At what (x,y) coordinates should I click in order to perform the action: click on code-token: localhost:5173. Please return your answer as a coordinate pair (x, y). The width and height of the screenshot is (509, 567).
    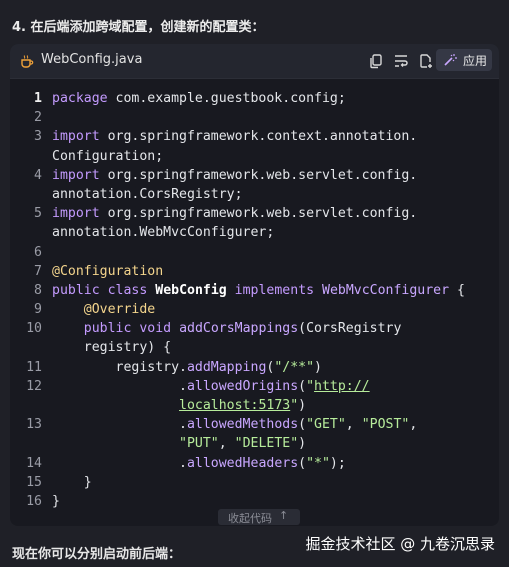
    Looking at the image, I should click on (235, 405).